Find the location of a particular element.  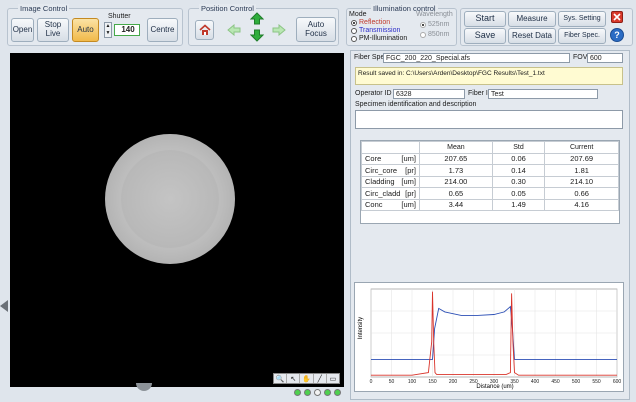

arrow-up-icon is located at coordinates (257, 18).